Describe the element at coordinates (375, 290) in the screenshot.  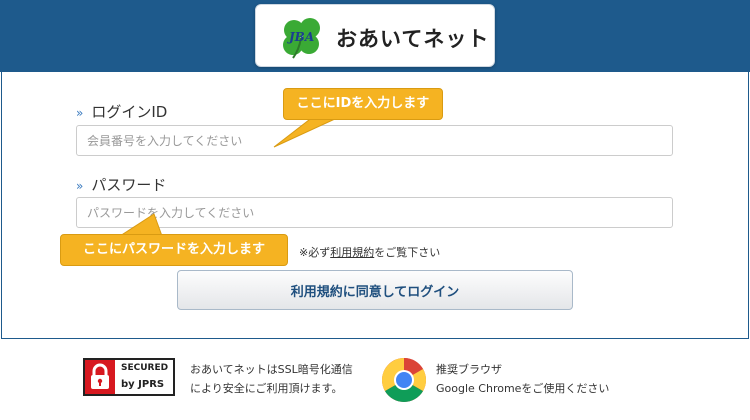
I see `login-button: 利用規約に同意してログイン` at that location.